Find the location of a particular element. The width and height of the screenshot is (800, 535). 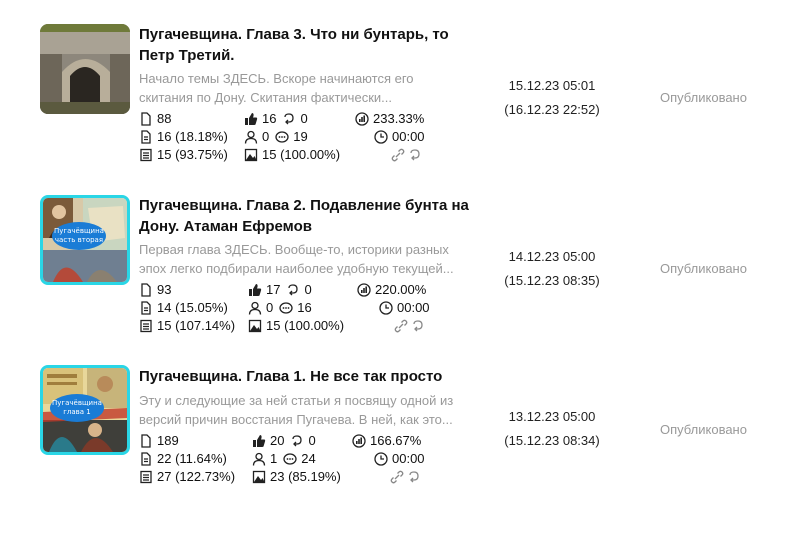

full-reads-value: 15 (107.14%) is located at coordinates (196, 325).